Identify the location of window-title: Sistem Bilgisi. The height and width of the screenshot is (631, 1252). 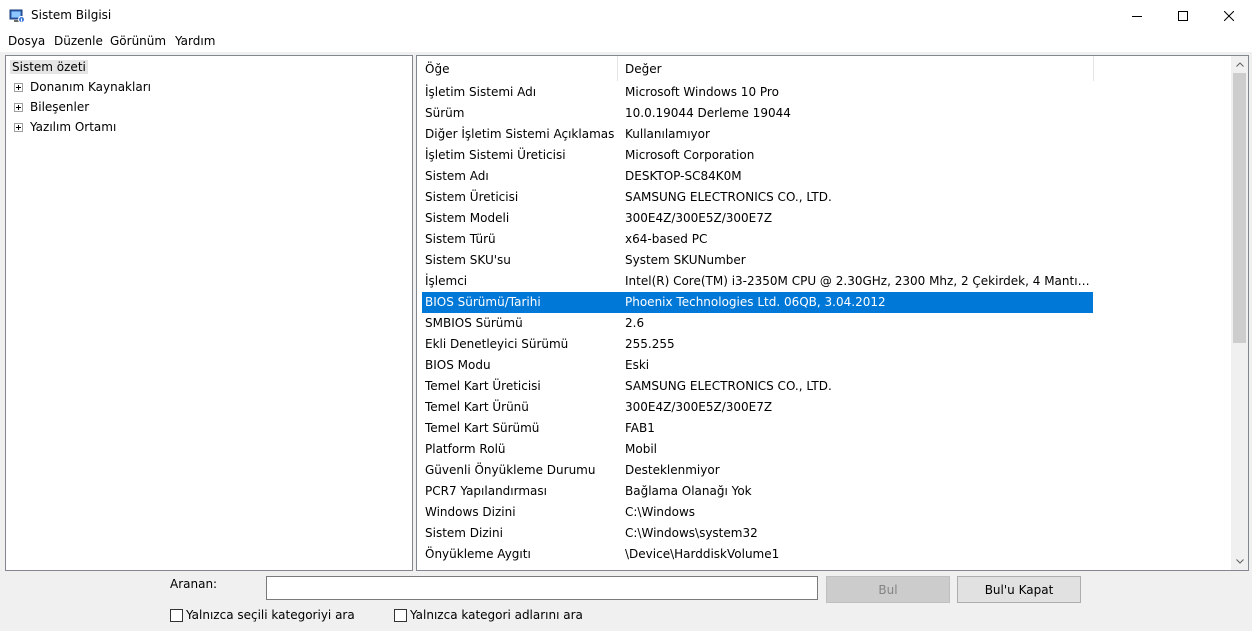
(71, 15).